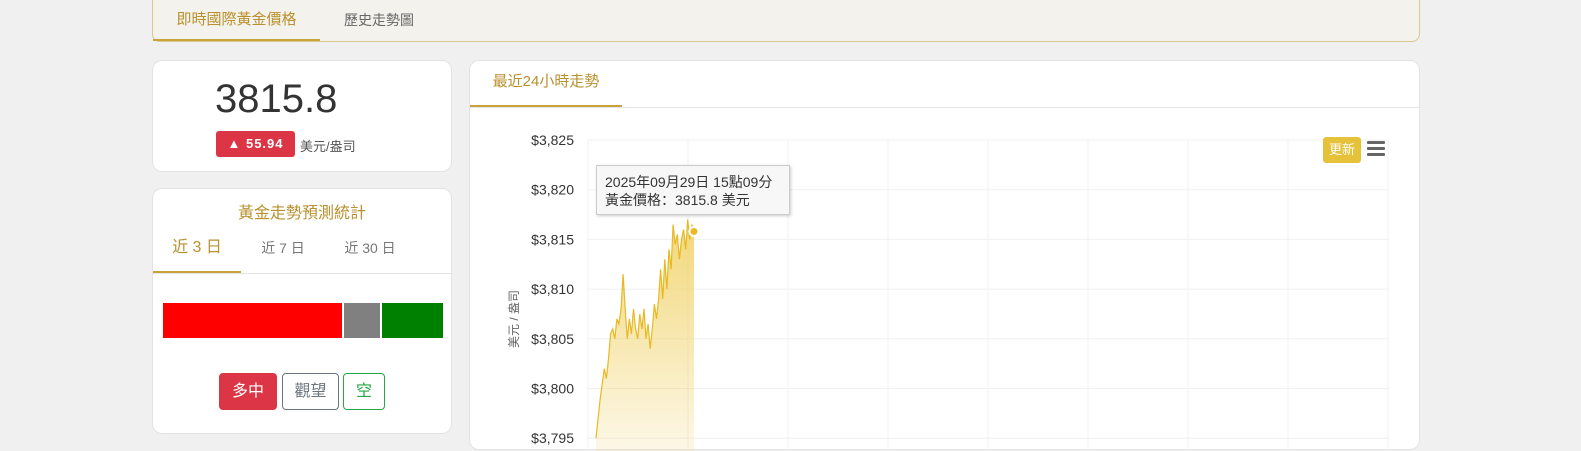  Describe the element at coordinates (310, 391) in the screenshot. I see `watch-button: 觀望` at that location.